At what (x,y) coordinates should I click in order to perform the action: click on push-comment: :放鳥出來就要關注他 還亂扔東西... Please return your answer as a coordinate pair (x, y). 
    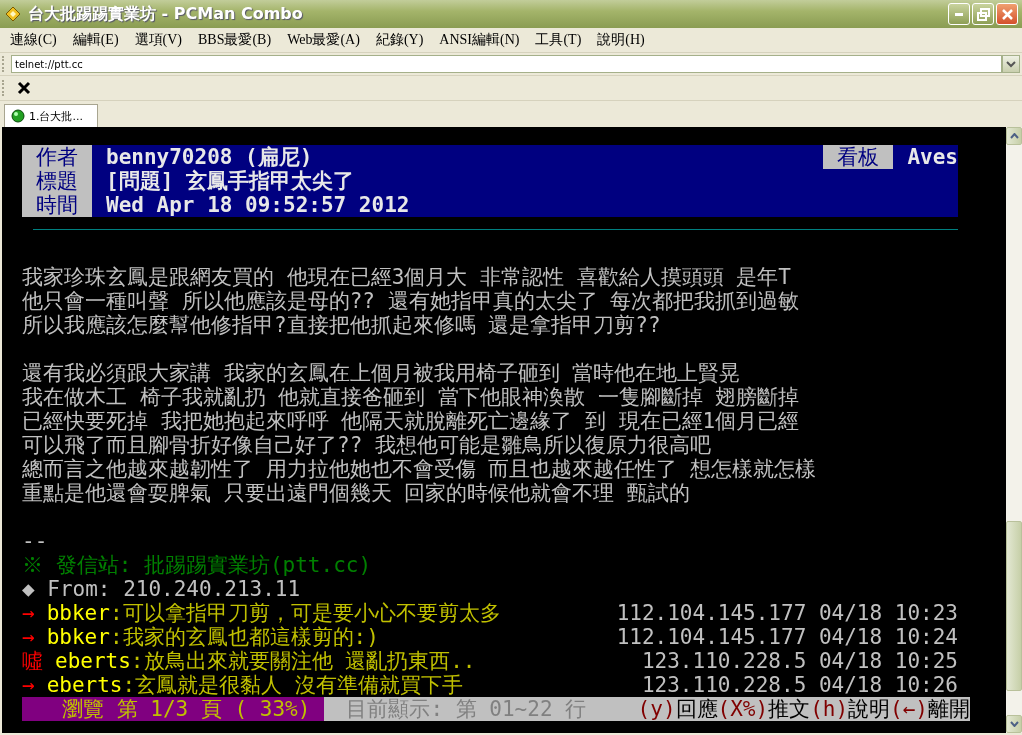
    Looking at the image, I should click on (303, 661).